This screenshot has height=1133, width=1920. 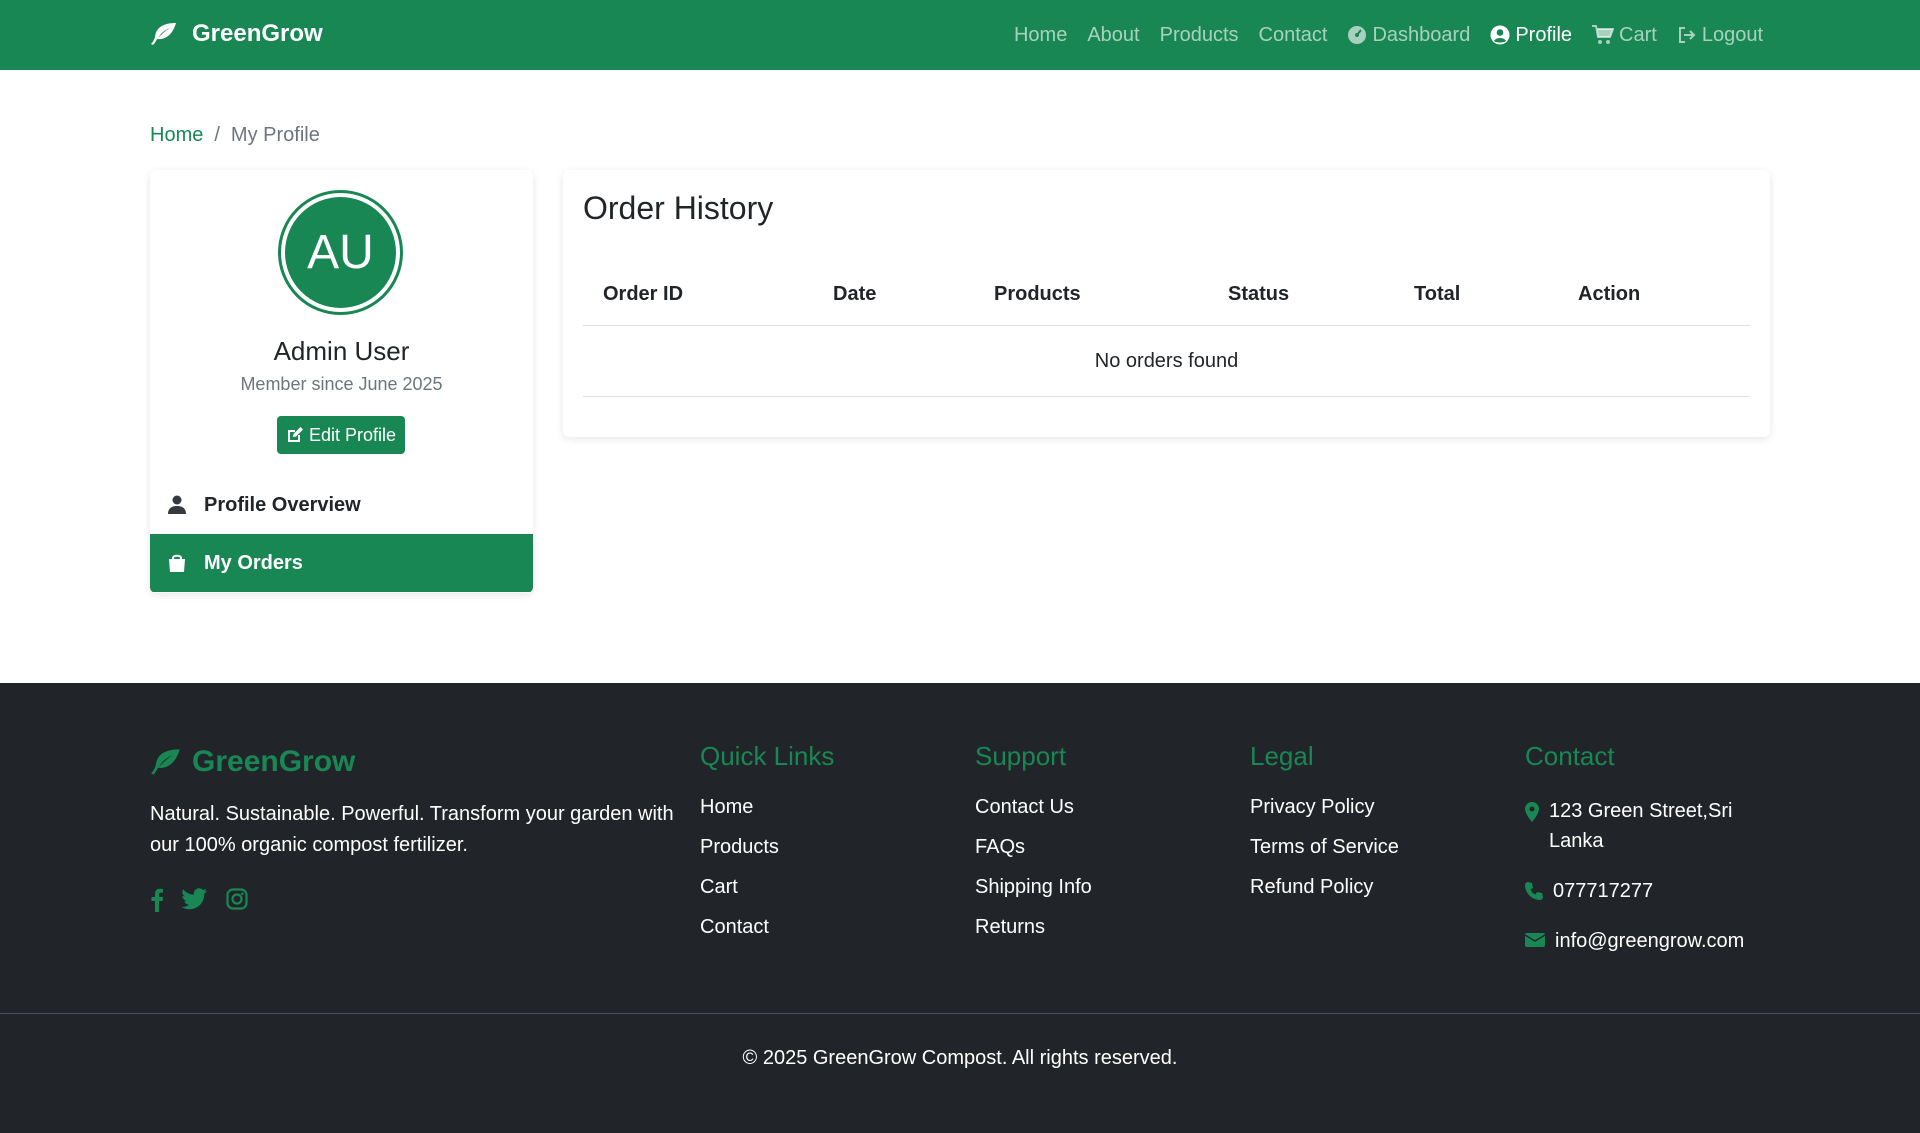 I want to click on nav-logout-label: Logout, so click(x=1732, y=34).